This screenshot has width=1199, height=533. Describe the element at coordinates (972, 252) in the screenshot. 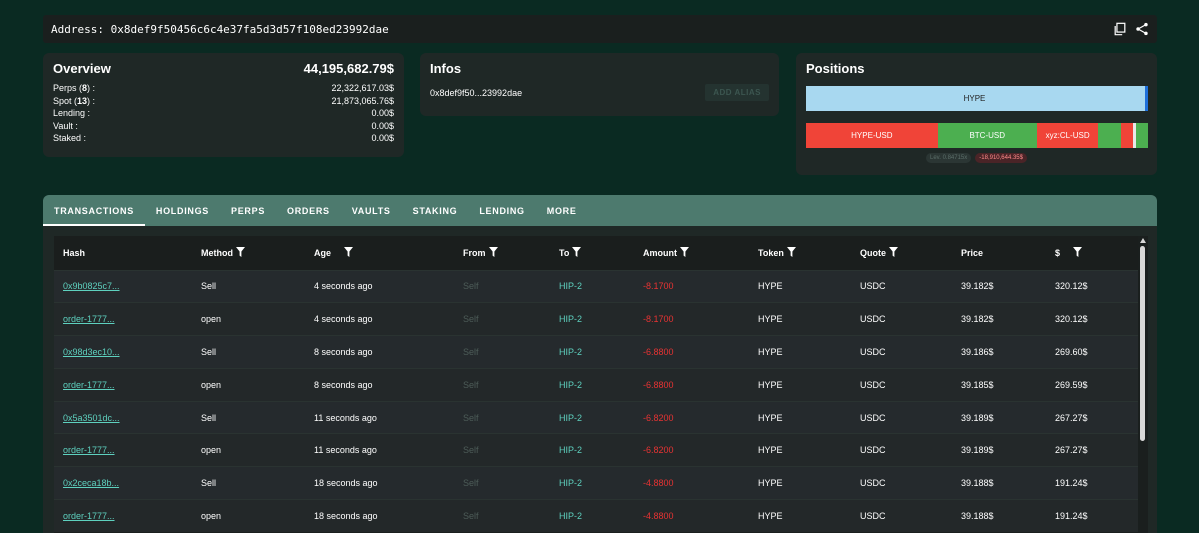

I see `column-header-label: Price` at that location.